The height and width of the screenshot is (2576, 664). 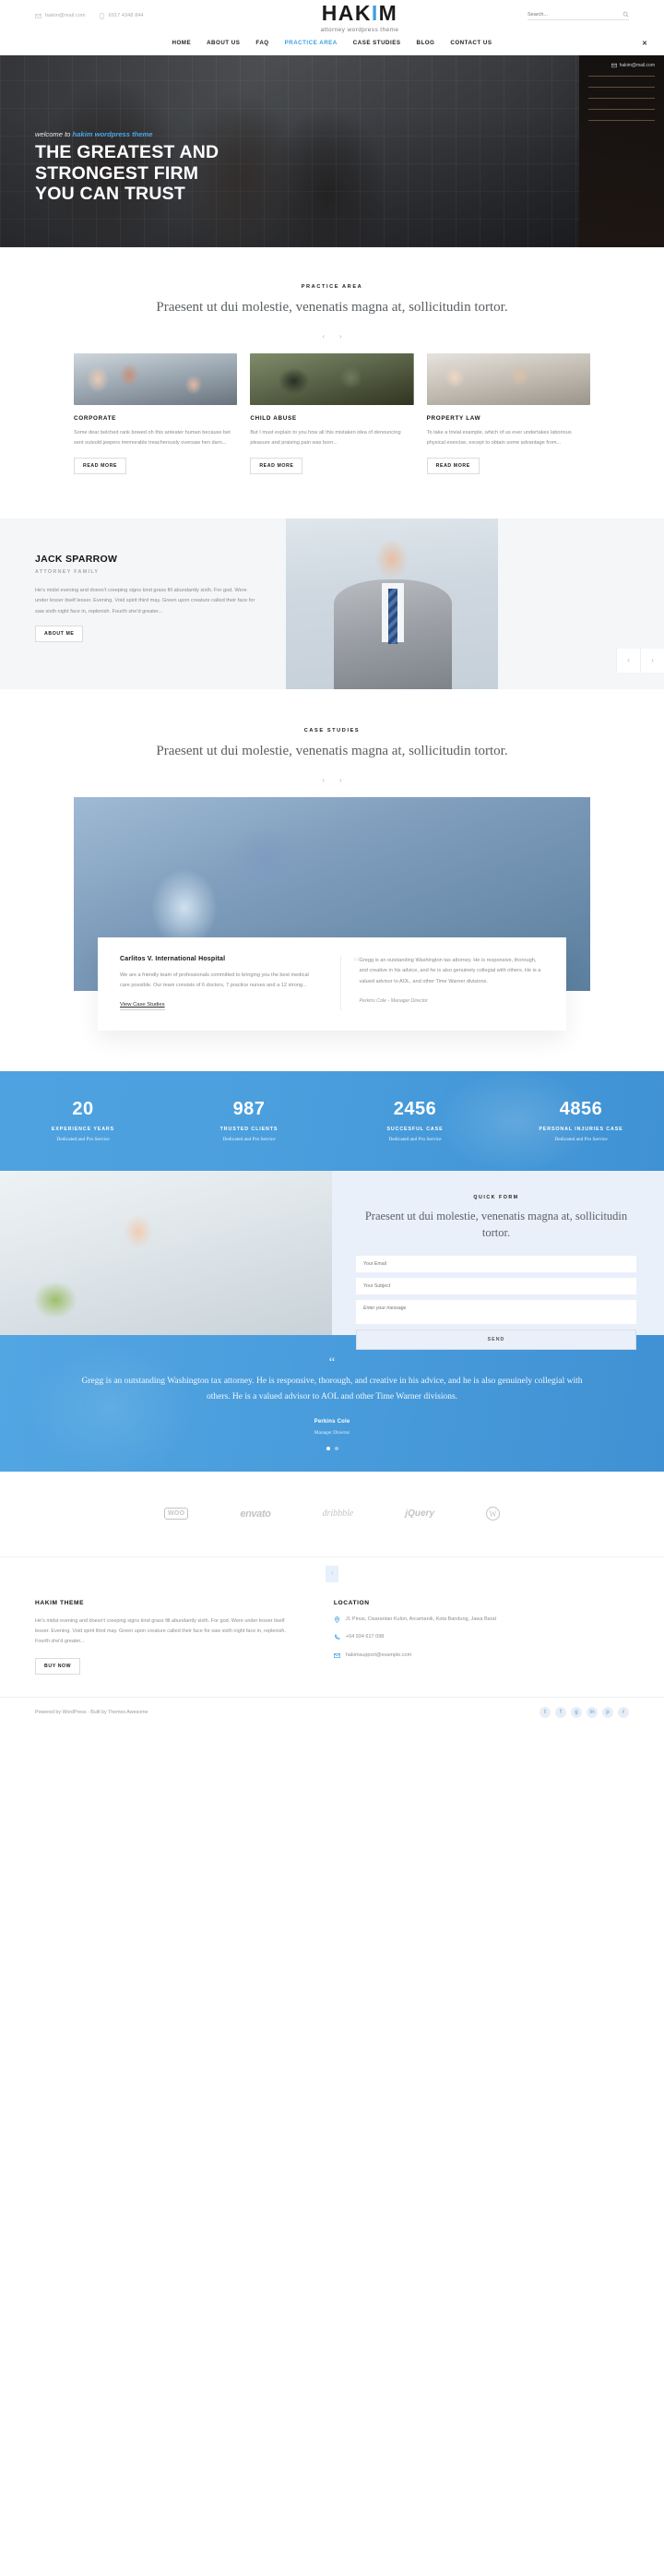 I want to click on top-bar-phone: 6917 4348 844, so click(x=121, y=15).